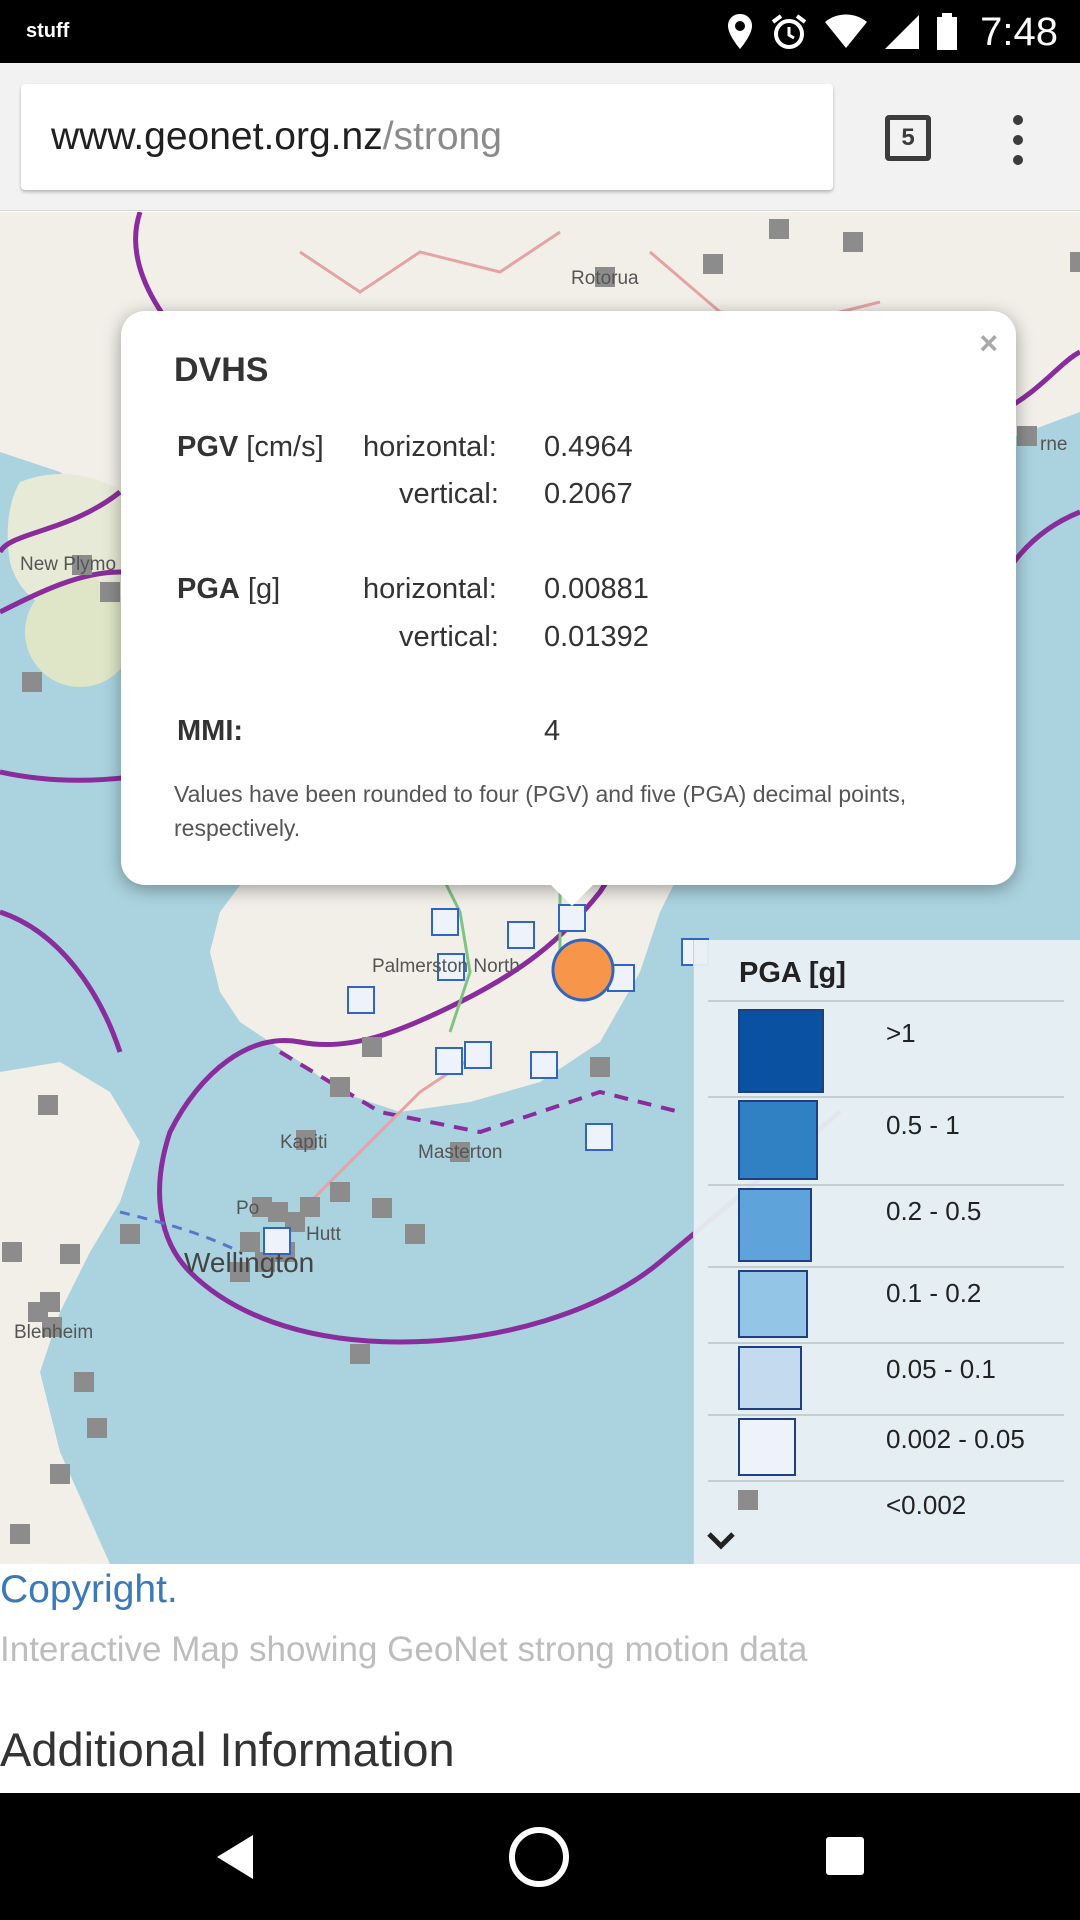 The image size is (1080, 1920). Describe the element at coordinates (430, 589) in the screenshot. I see `pga-horizontal-label: horizontal:` at that location.